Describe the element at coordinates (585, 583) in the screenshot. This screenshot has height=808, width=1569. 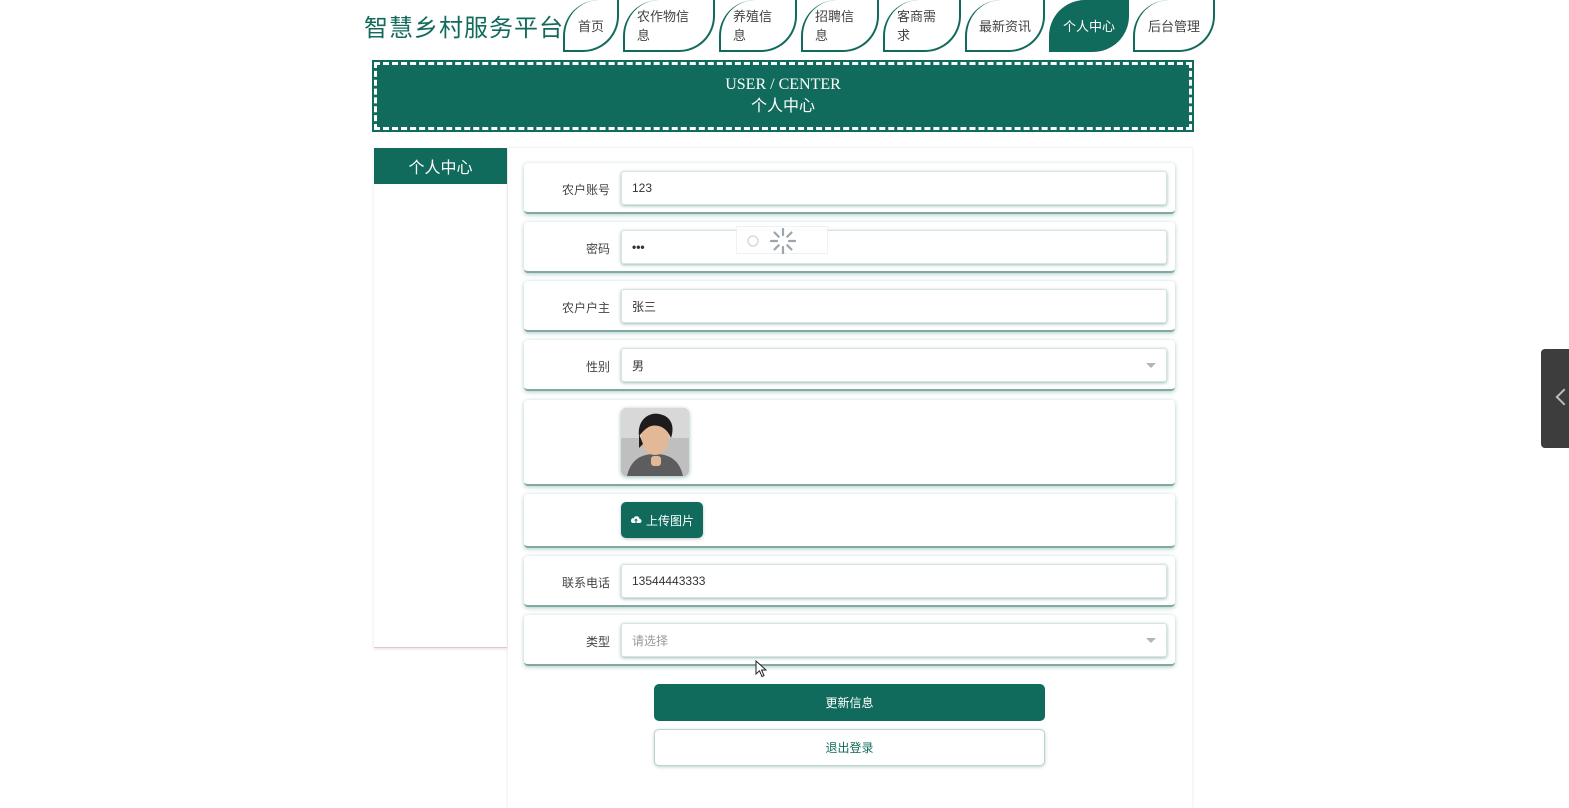
I see `phone-label: 联系电话` at that location.